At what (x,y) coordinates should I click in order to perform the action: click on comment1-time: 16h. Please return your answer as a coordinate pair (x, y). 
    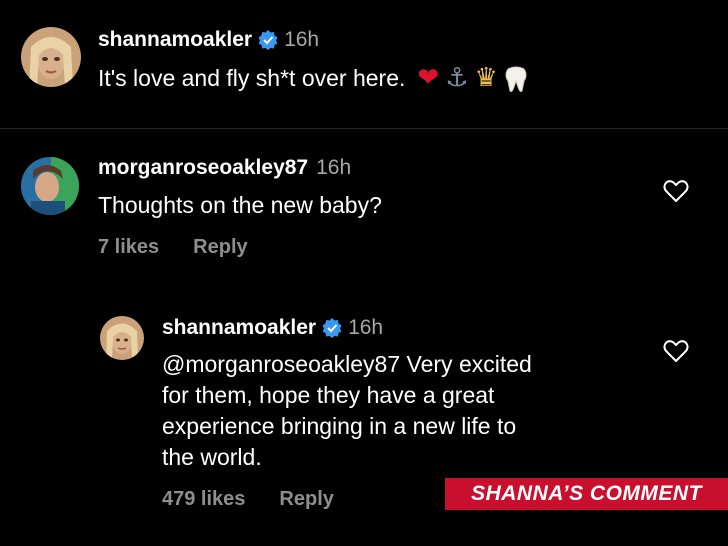
    Looking at the image, I should click on (302, 39).